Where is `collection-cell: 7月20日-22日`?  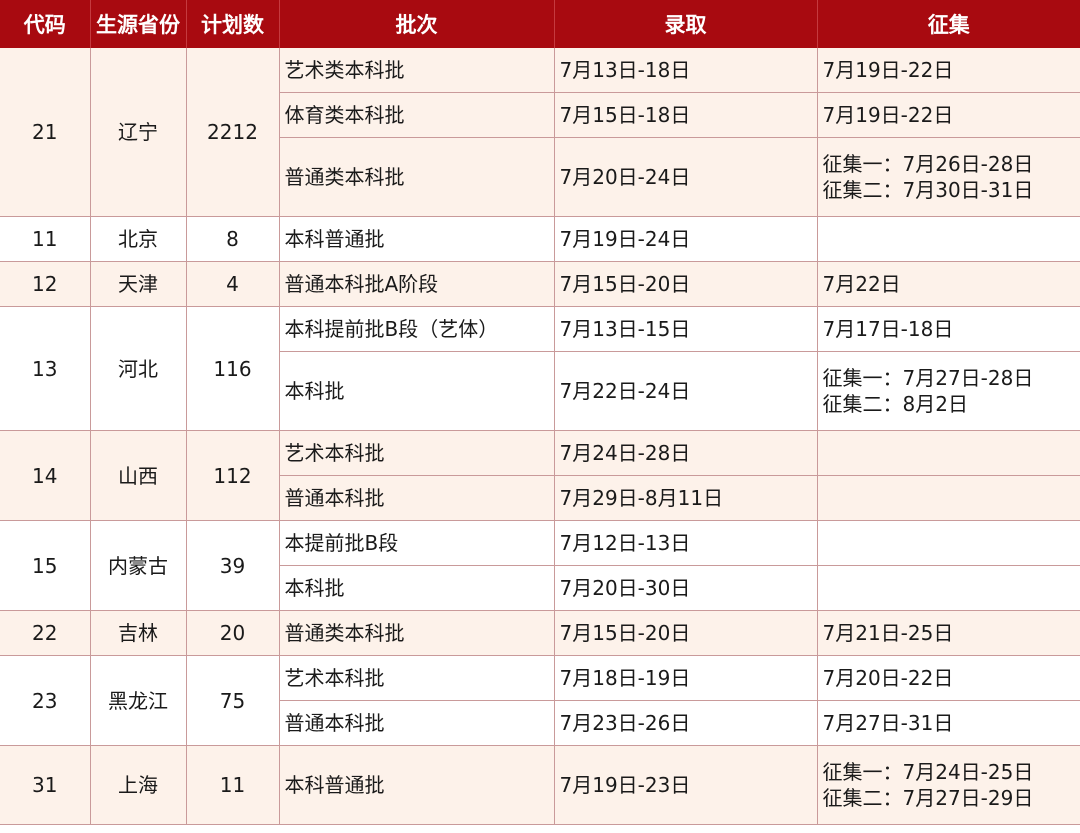 collection-cell: 7月20日-22日 is located at coordinates (948, 678).